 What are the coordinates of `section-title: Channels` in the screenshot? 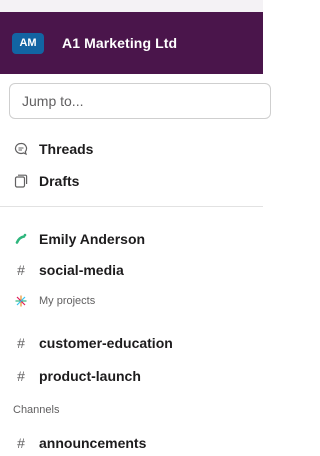 It's located at (36, 410).